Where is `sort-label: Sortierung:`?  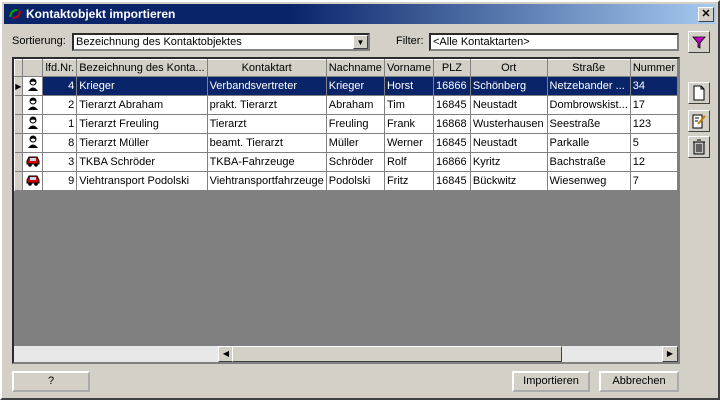
sort-label: Sortierung: is located at coordinates (39, 41).